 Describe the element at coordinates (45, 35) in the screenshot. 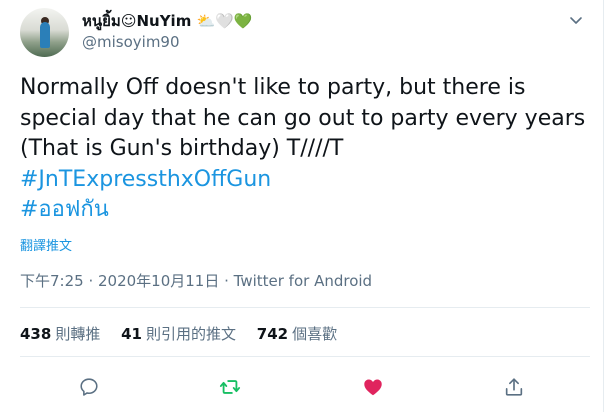

I see `avatar-figure-body` at that location.